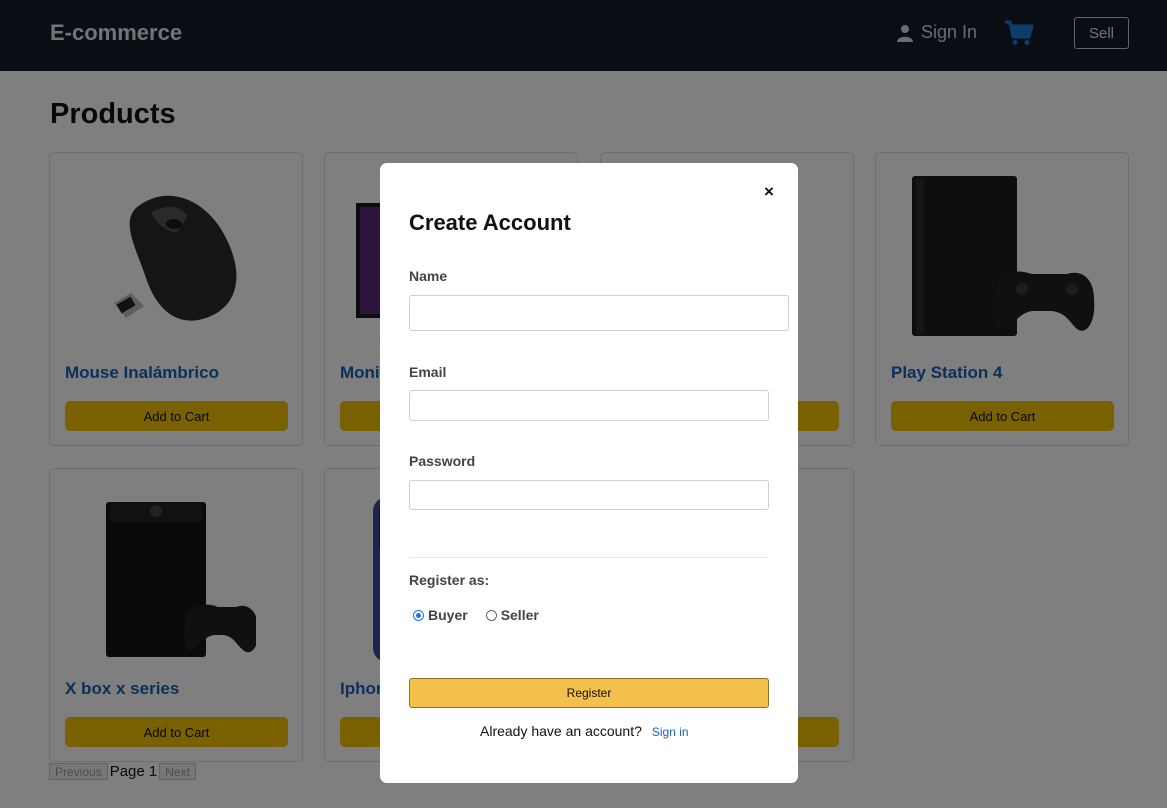 This screenshot has height=808, width=1167. I want to click on sign-in-prompt: Already have an account? Sign in, so click(584, 731).